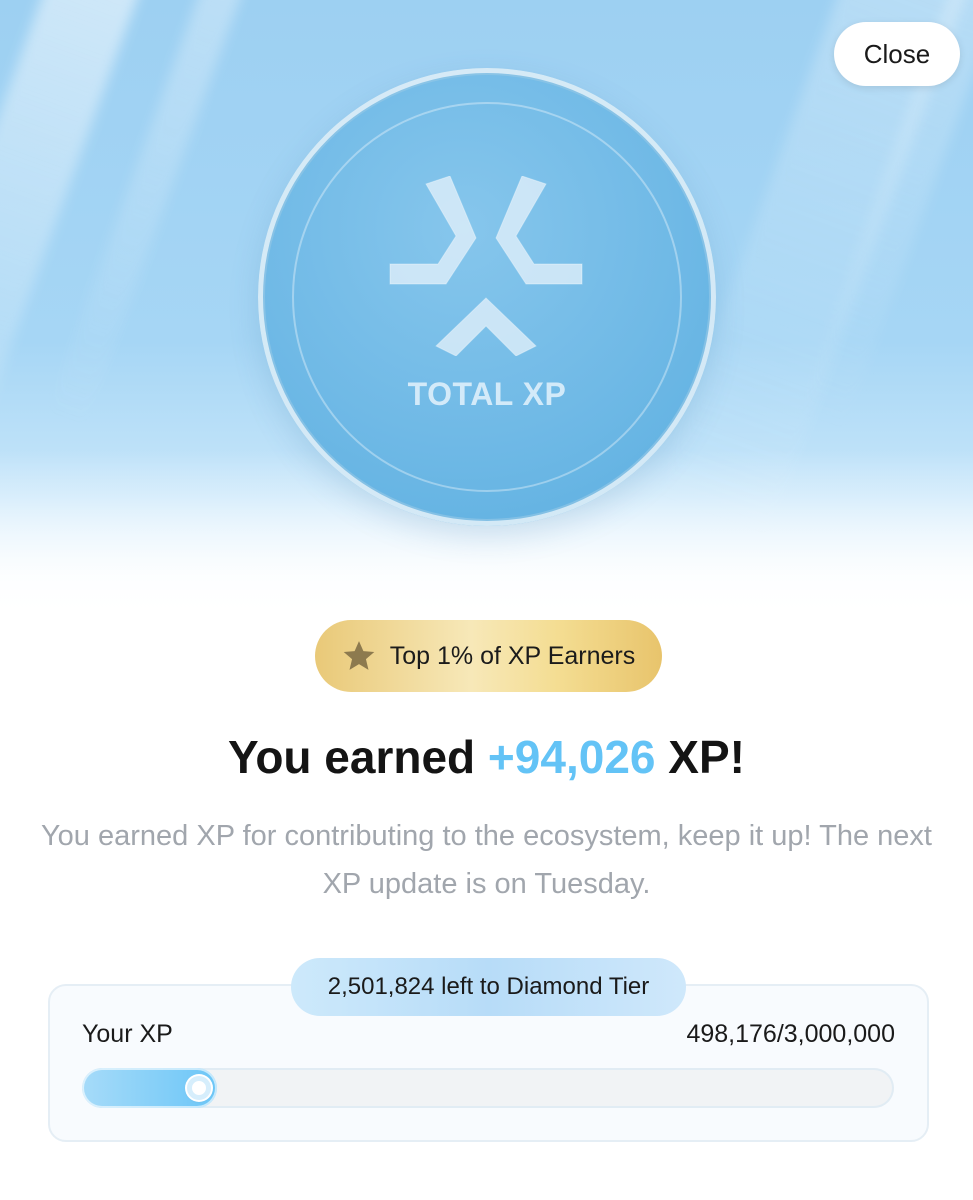 The height and width of the screenshot is (1200, 973). What do you see at coordinates (486, 757) in the screenshot?
I see `earned-headline: You earned +94,026 XP!` at bounding box center [486, 757].